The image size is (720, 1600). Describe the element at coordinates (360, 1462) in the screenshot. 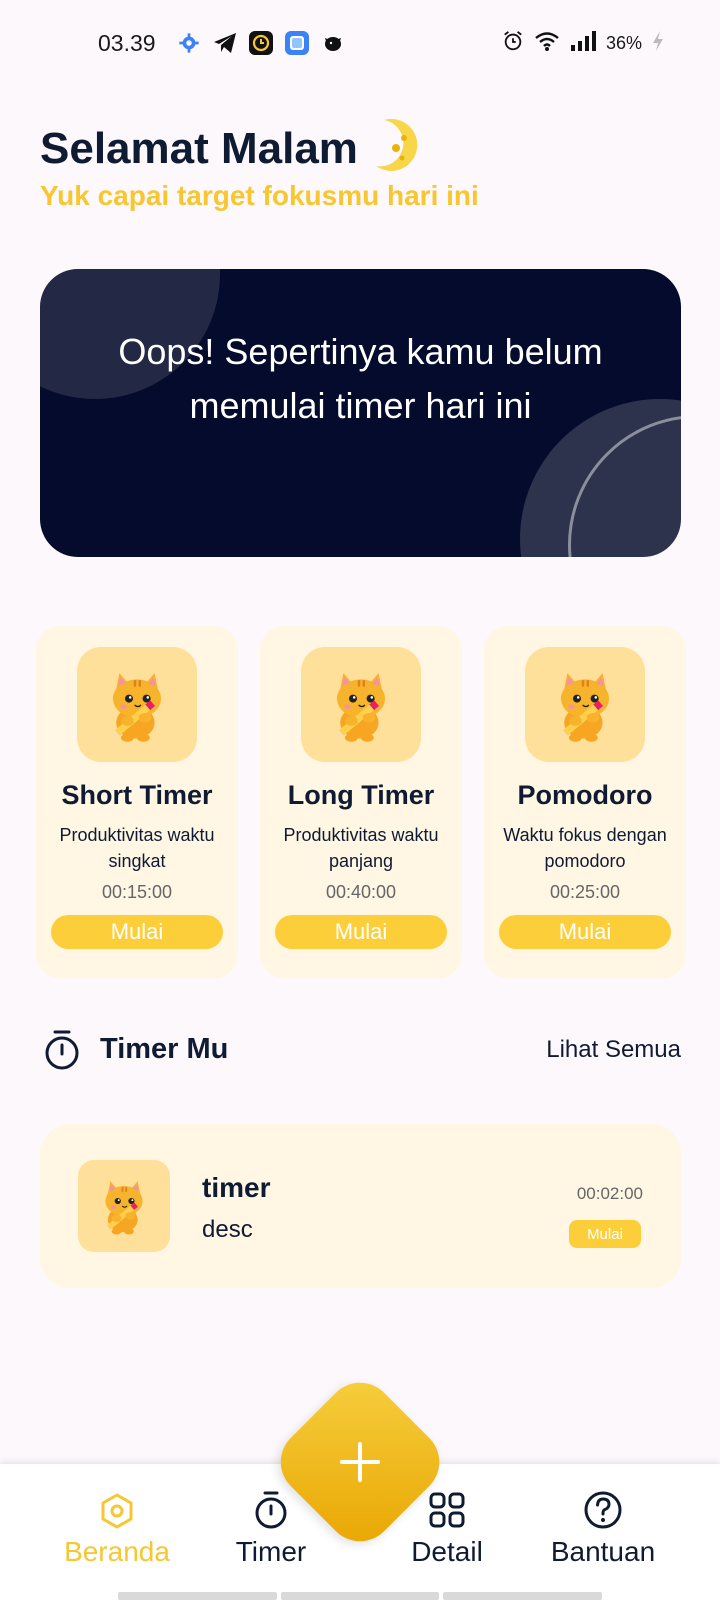

I see `plus-icon` at that location.